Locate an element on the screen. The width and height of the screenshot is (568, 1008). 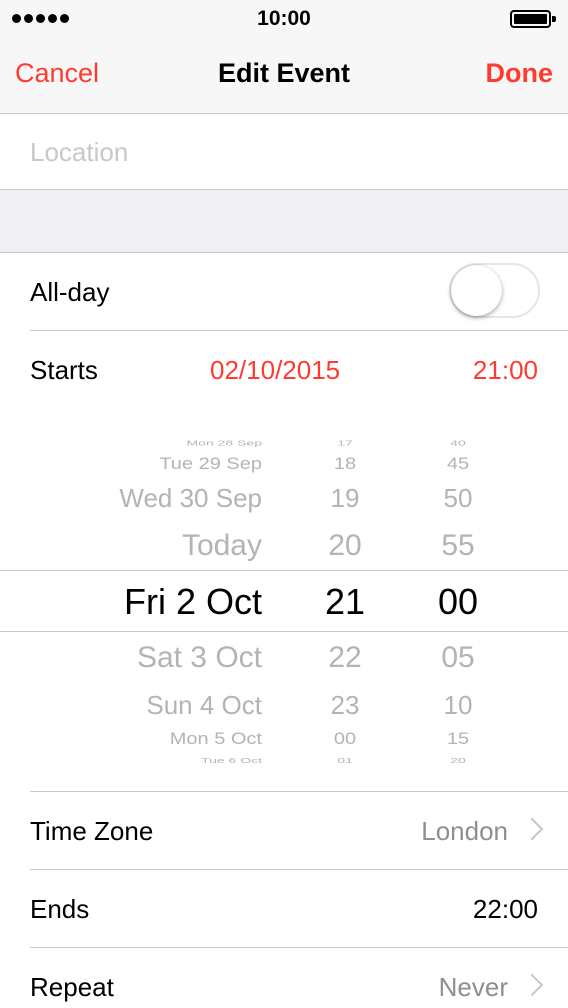
picker-minute-item: 00 is located at coordinates (458, 602).